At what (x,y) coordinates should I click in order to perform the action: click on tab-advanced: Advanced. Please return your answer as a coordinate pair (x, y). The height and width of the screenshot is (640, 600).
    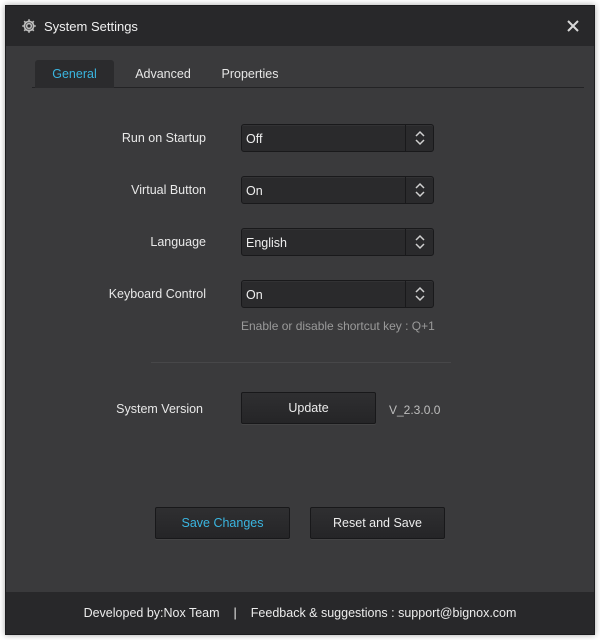
    Looking at the image, I should click on (163, 74).